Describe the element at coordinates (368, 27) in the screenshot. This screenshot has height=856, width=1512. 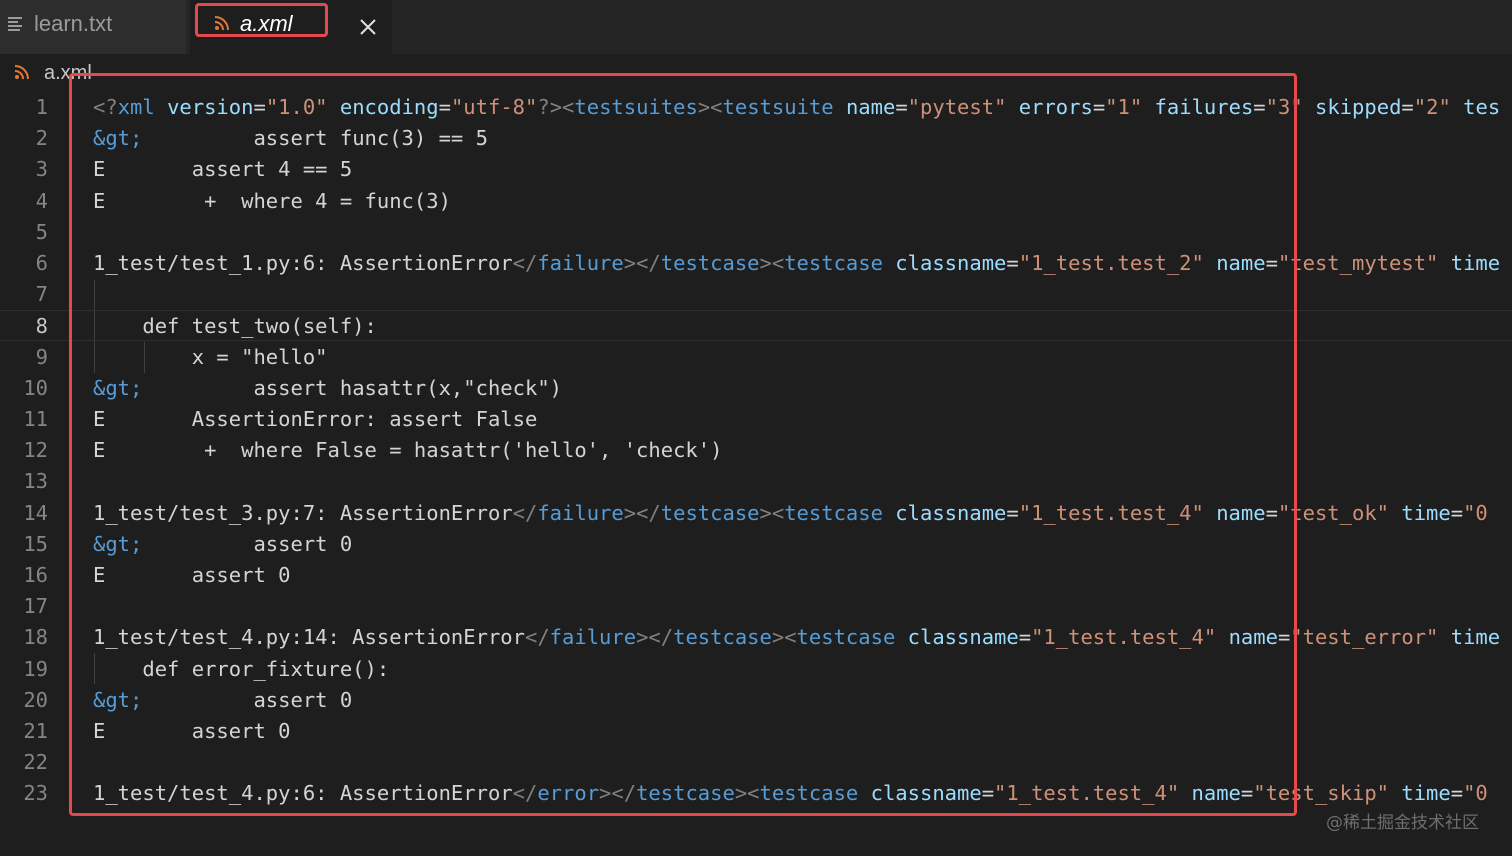
I see `close-icon` at that location.